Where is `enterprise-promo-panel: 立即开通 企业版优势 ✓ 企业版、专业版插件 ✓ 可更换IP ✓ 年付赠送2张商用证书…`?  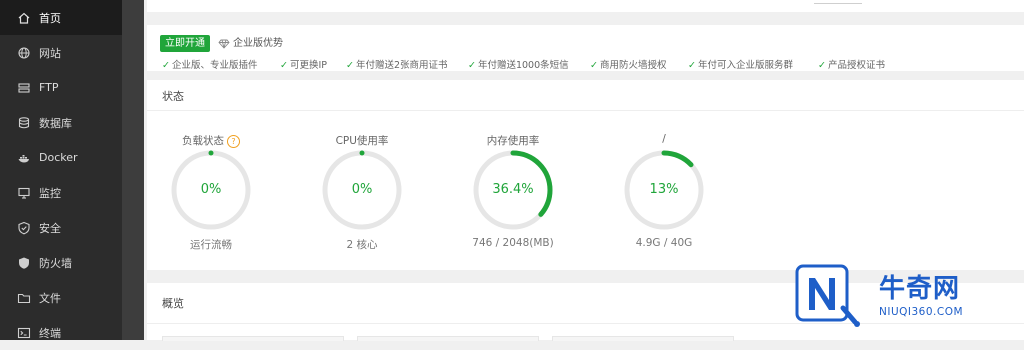 enterprise-promo-panel: 立即开通 企业版优势 ✓ 企业版、专业版插件 ✓ 可更换IP ✓ 年付赠送2张商用证书… is located at coordinates (585, 48).